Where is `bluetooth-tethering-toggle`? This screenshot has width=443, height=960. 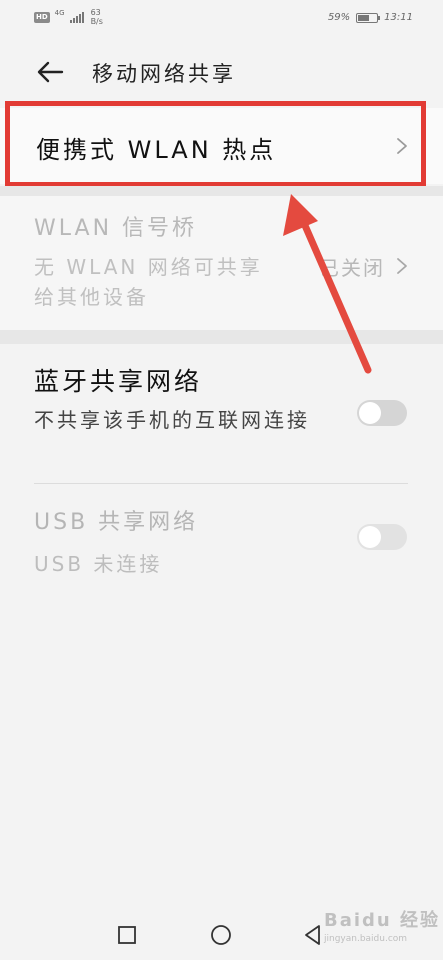 bluetooth-tethering-toggle is located at coordinates (382, 413).